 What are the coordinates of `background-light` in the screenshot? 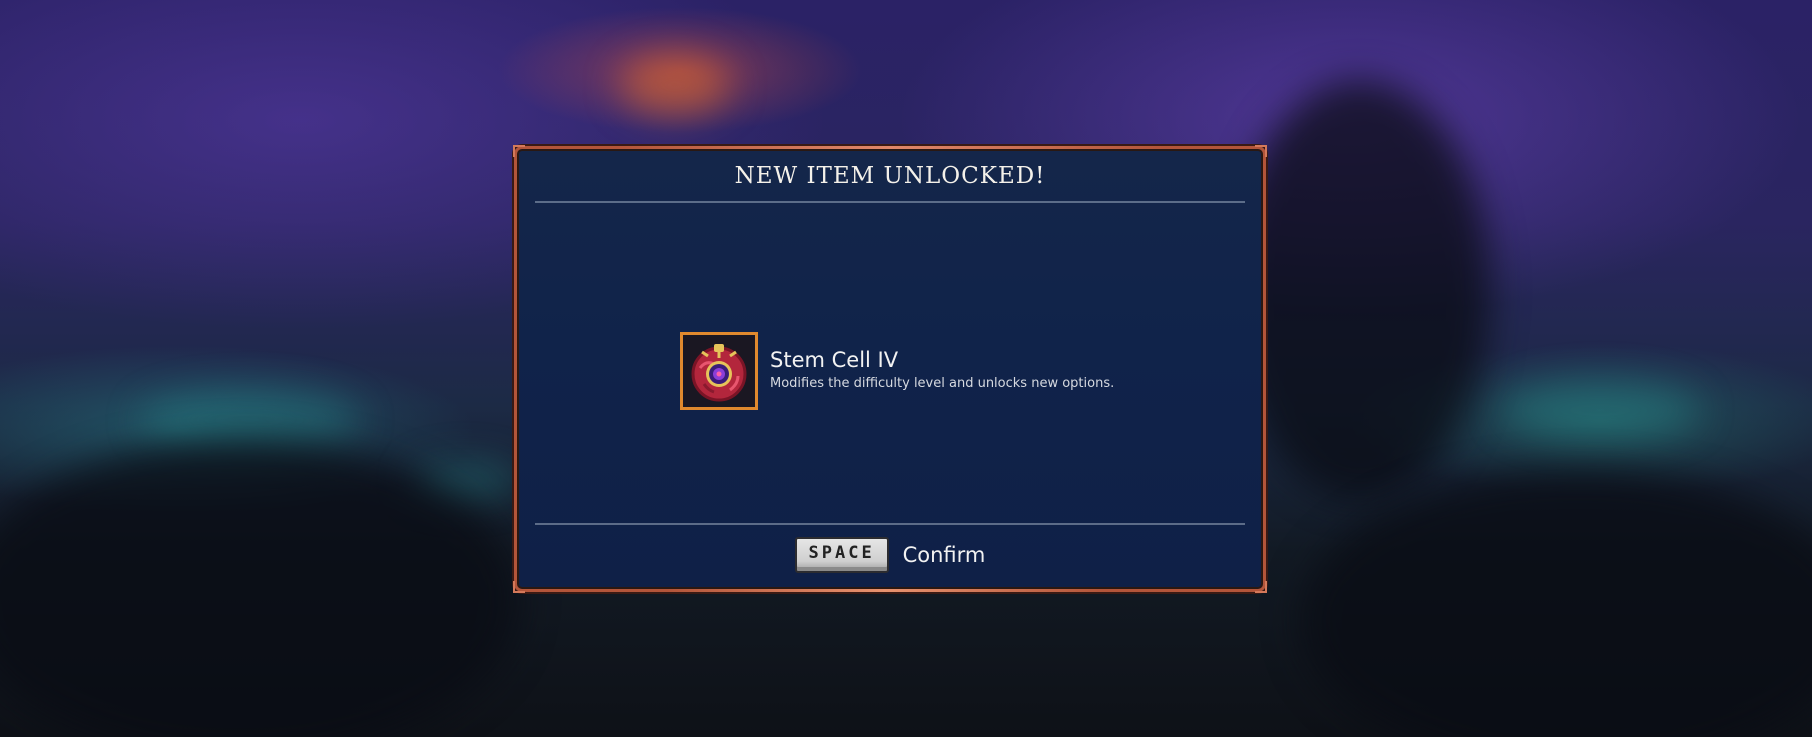 It's located at (675, 85).